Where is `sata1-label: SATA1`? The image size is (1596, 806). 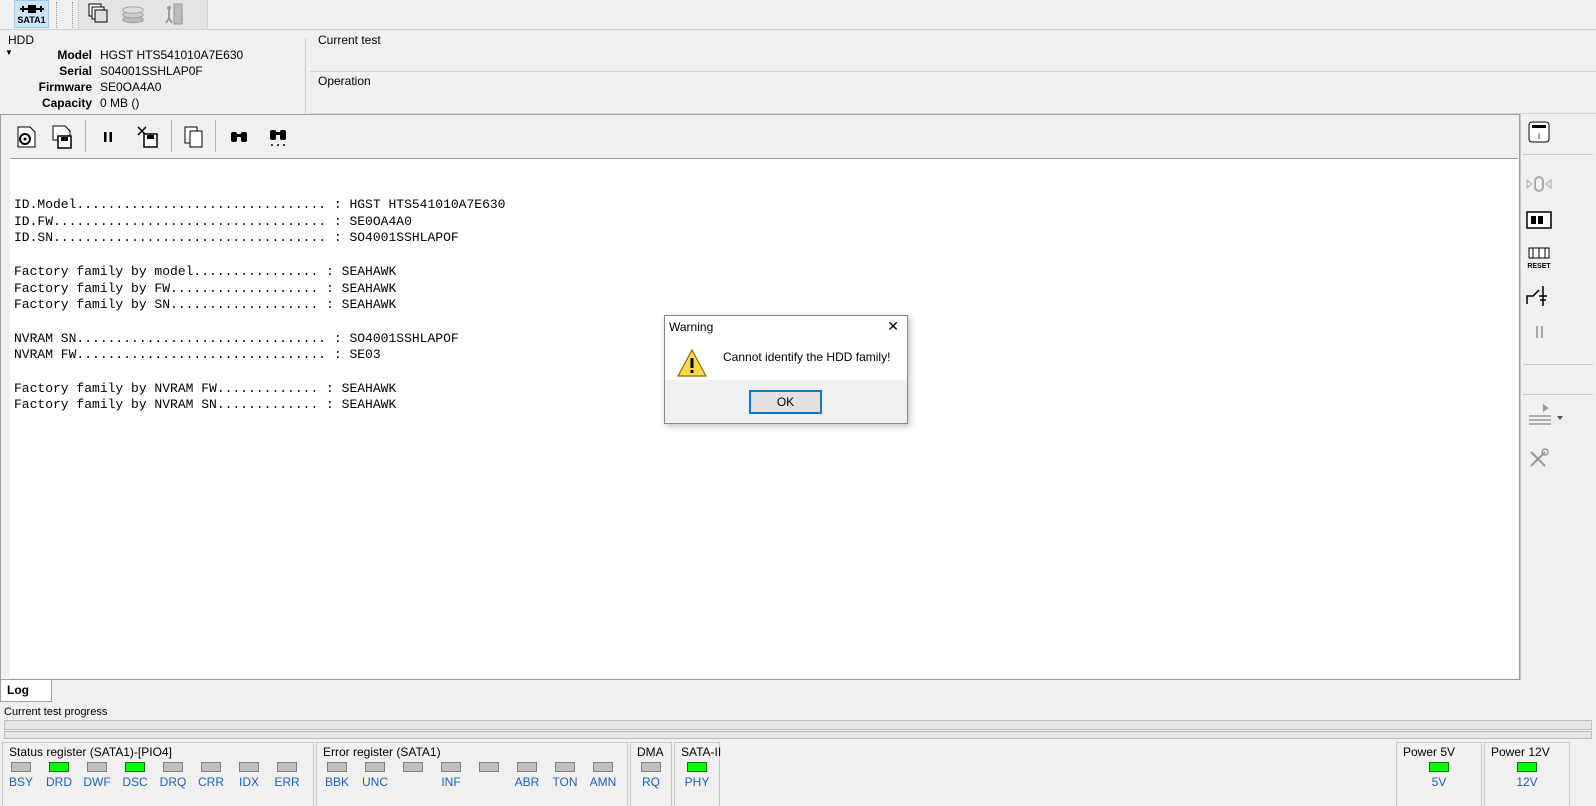
sata1-label: SATA1 is located at coordinates (31, 20).